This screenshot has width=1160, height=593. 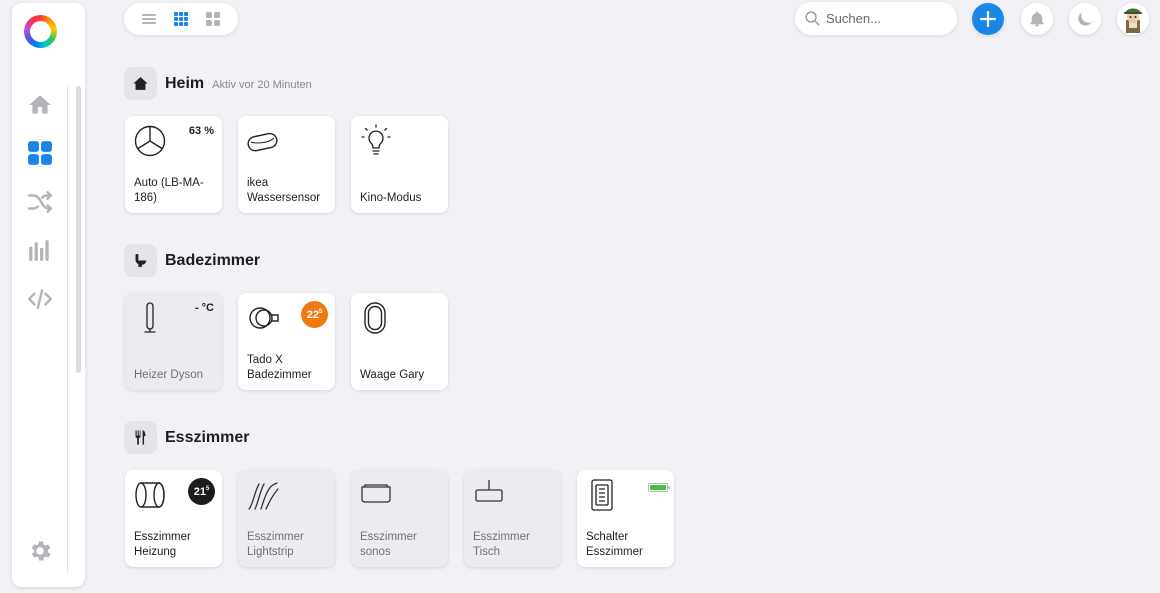 I want to click on tile-label: Tado X Badezimmer, so click(x=279, y=367).